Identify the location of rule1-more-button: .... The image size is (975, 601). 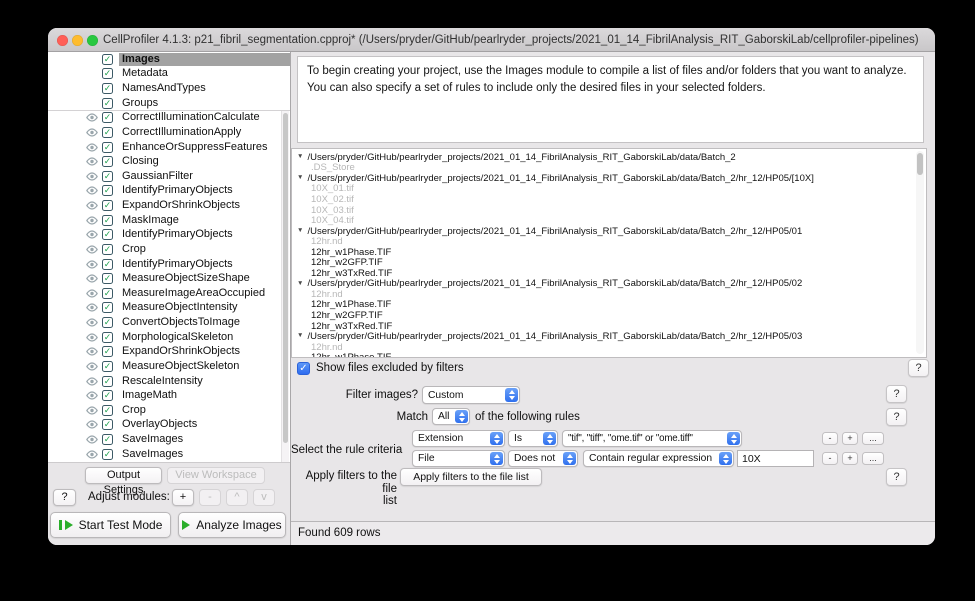
(873, 438).